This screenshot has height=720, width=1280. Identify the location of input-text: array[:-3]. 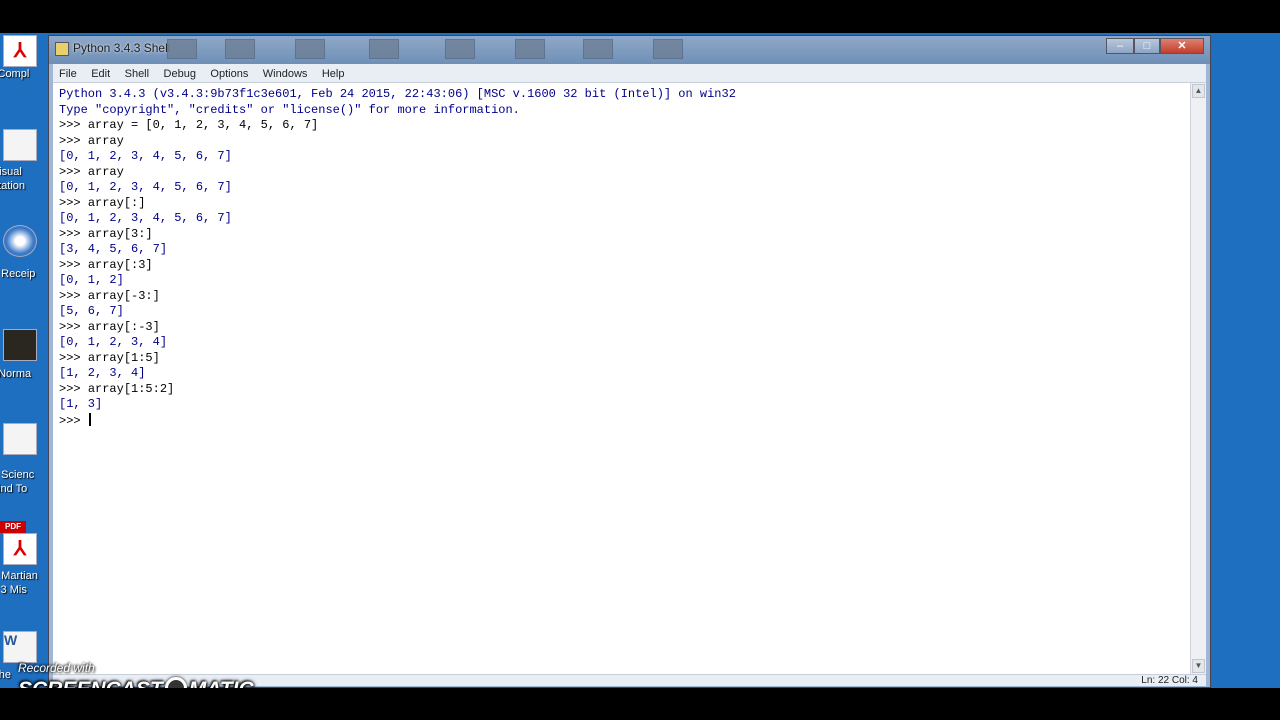
(123, 326).